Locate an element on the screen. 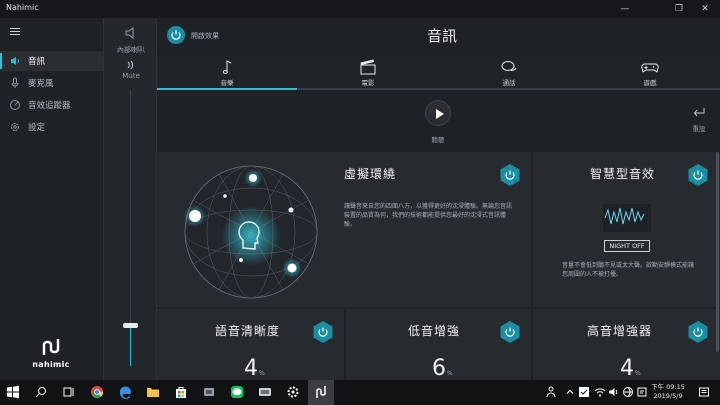 Image resolution: width=720 pixels, height=405 pixels. gamepad-icon is located at coordinates (650, 68).